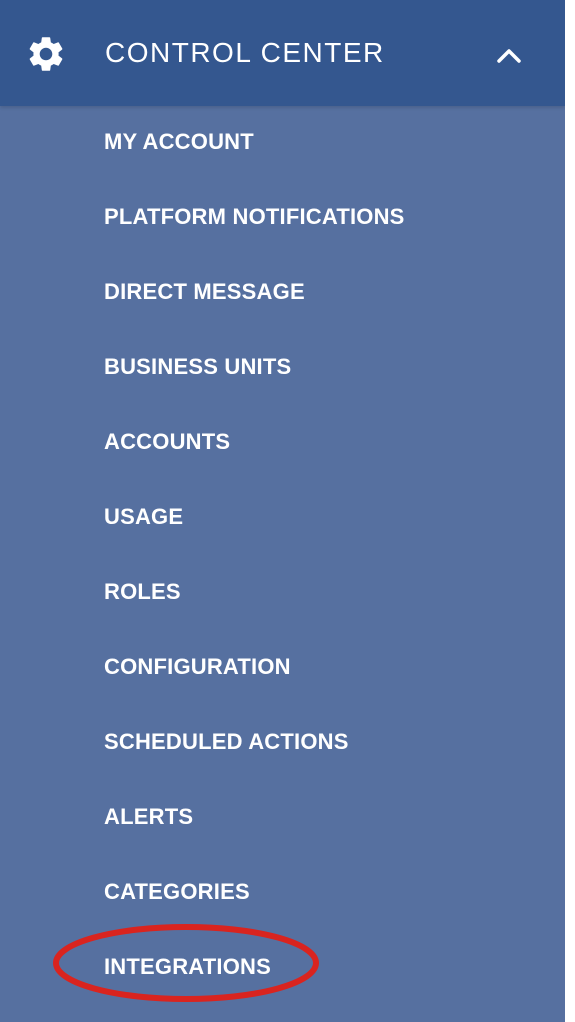 The width and height of the screenshot is (575, 1022). I want to click on menu-item-roles: ROLES, so click(142, 592).